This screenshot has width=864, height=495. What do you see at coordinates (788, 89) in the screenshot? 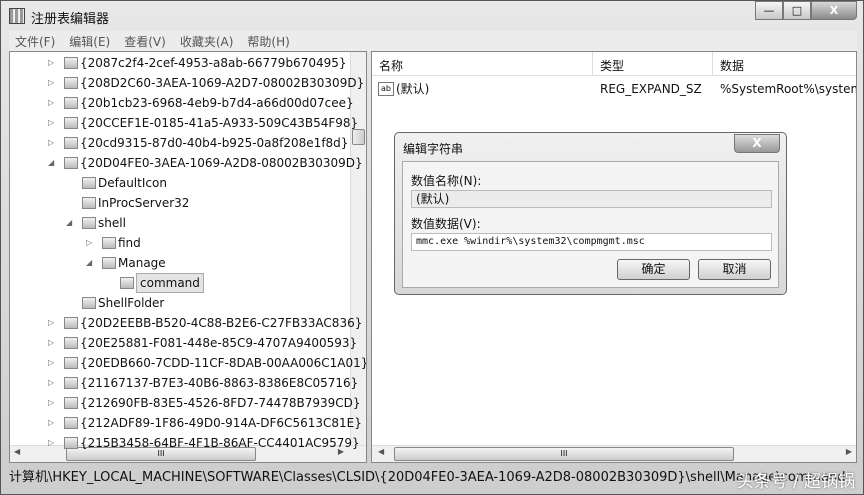
I see `value-data: %SystemRoot%\system` at bounding box center [788, 89].